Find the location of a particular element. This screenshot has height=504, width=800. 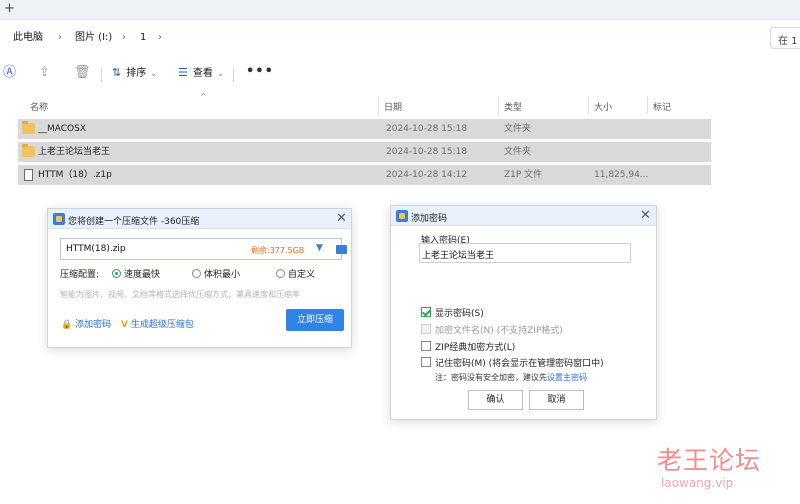

file-type: Z1P 文件 is located at coordinates (523, 175).